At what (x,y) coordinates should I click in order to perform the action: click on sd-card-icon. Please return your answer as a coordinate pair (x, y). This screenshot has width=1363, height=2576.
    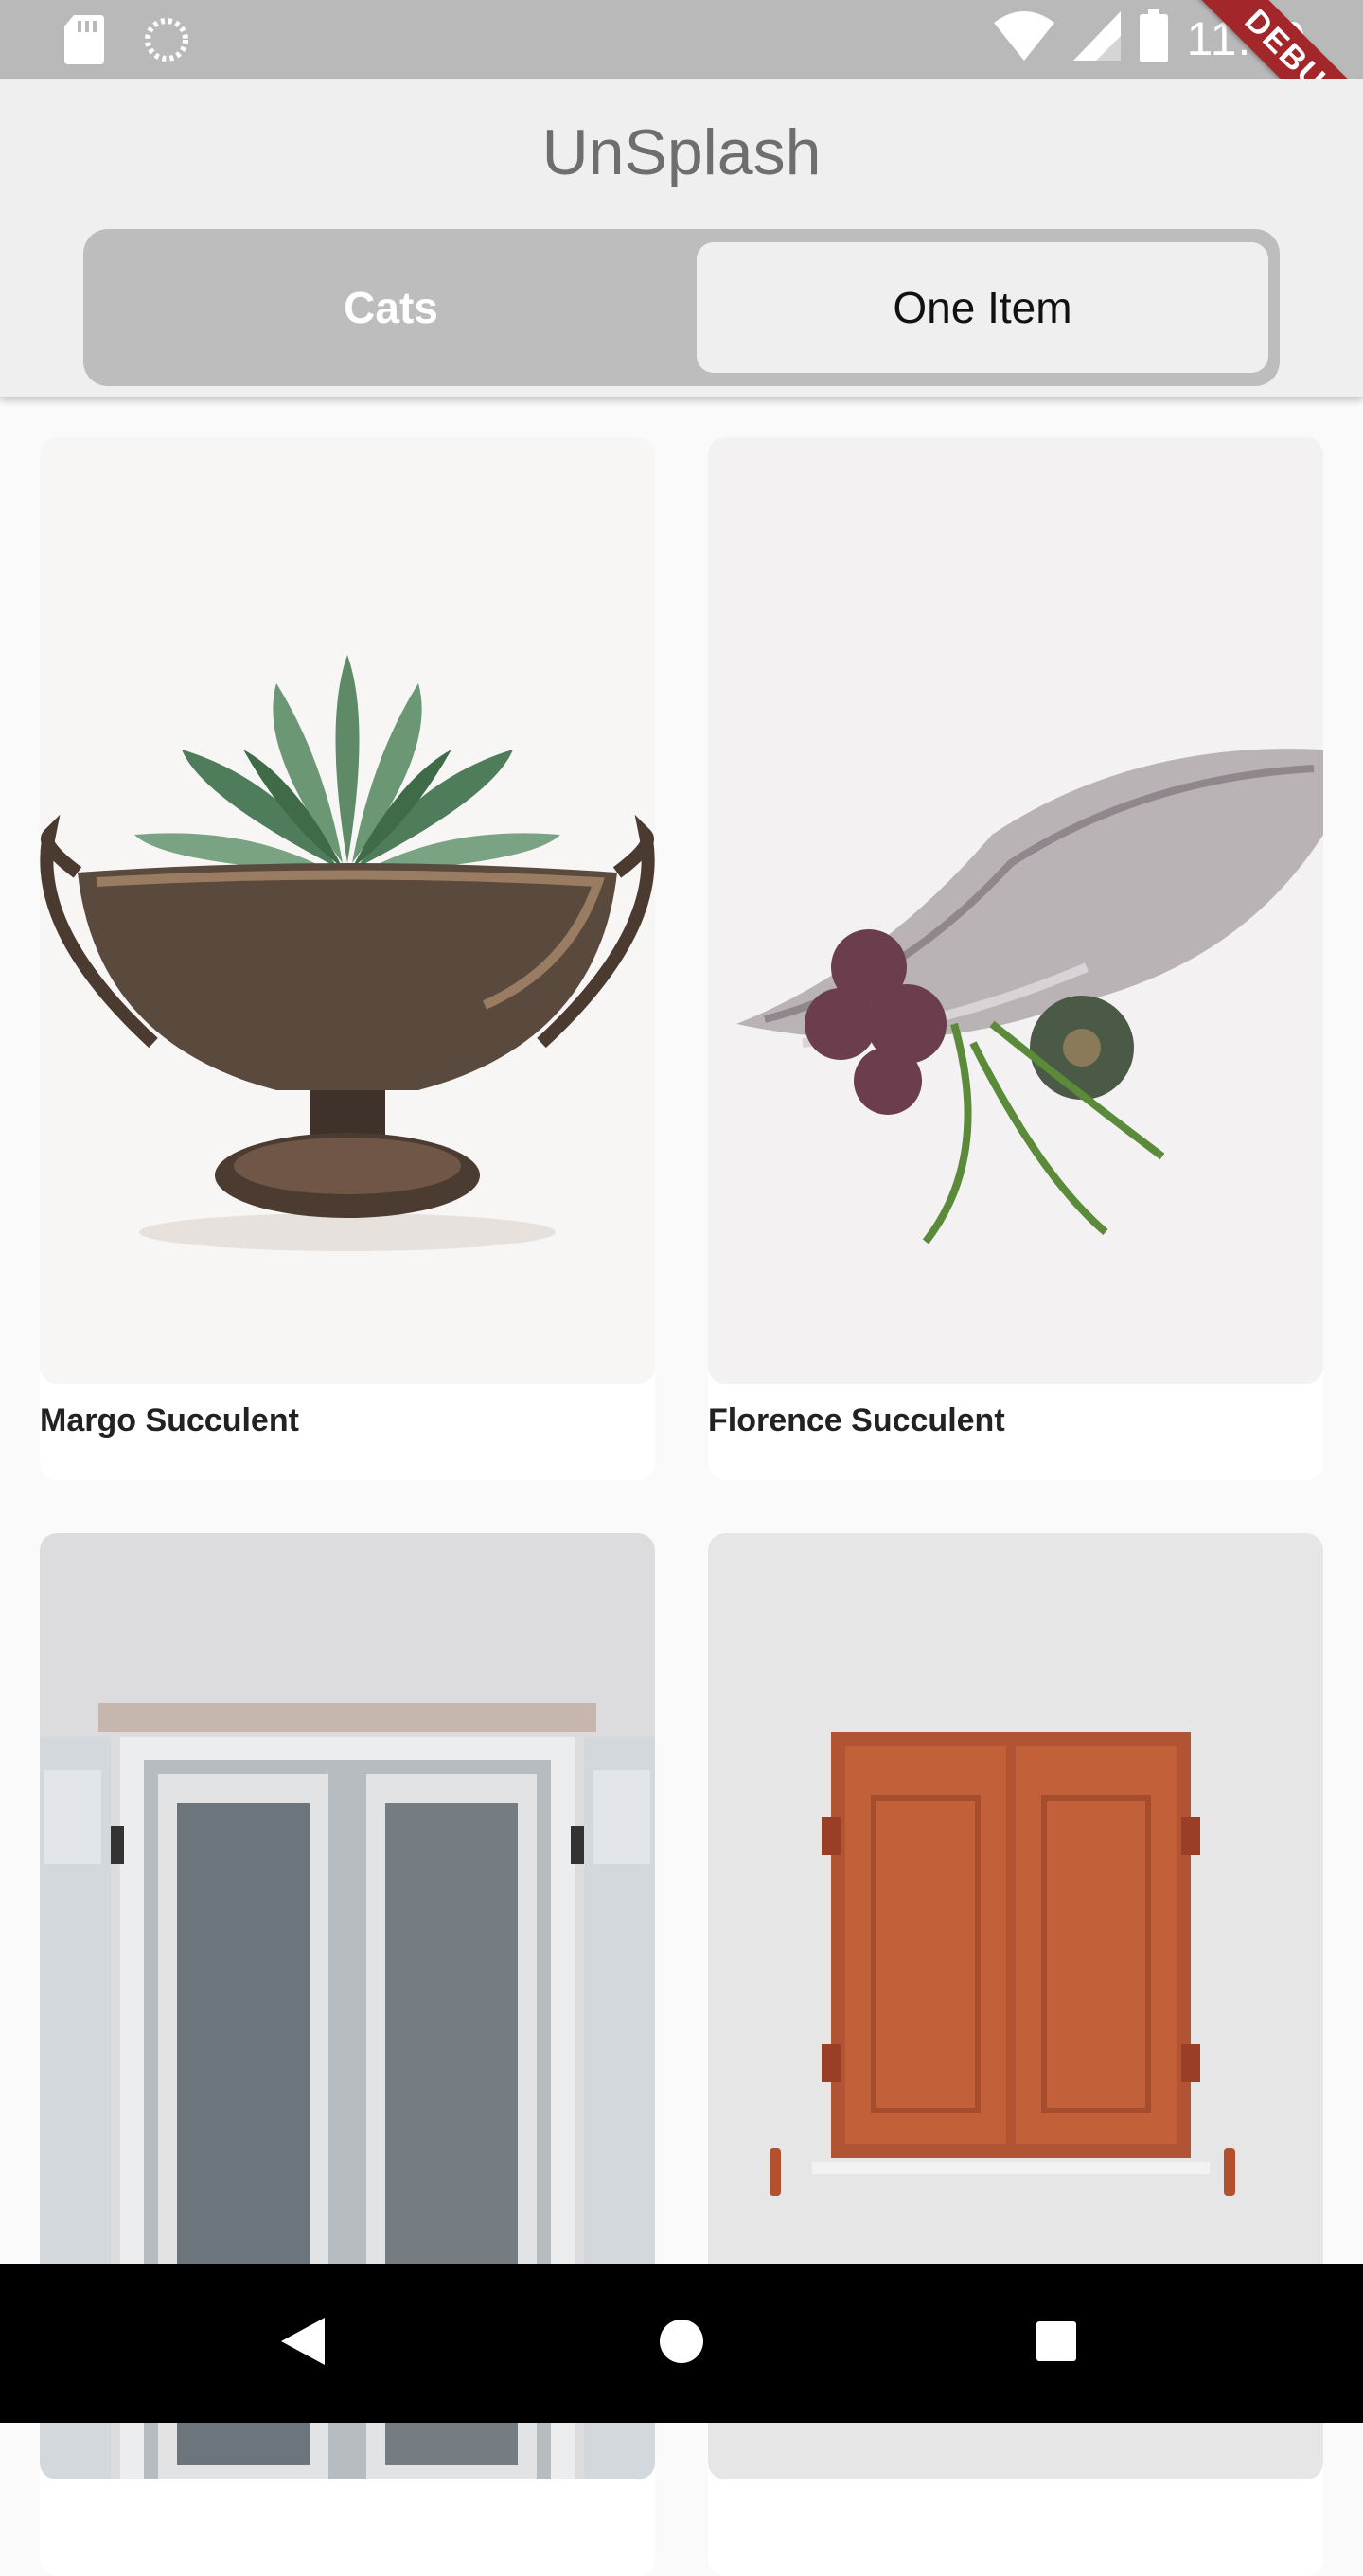
    Looking at the image, I should click on (84, 42).